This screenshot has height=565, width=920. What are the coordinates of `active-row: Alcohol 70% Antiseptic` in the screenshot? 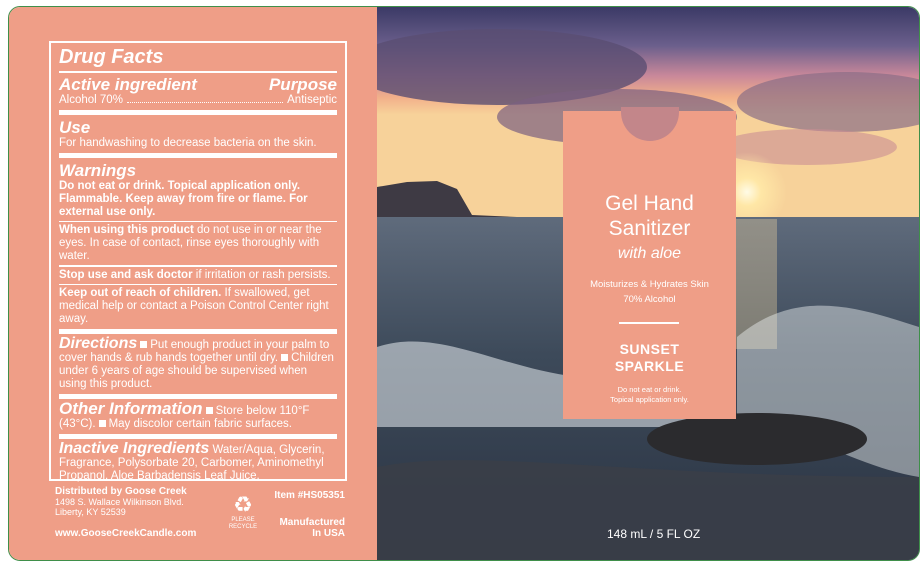 It's located at (198, 100).